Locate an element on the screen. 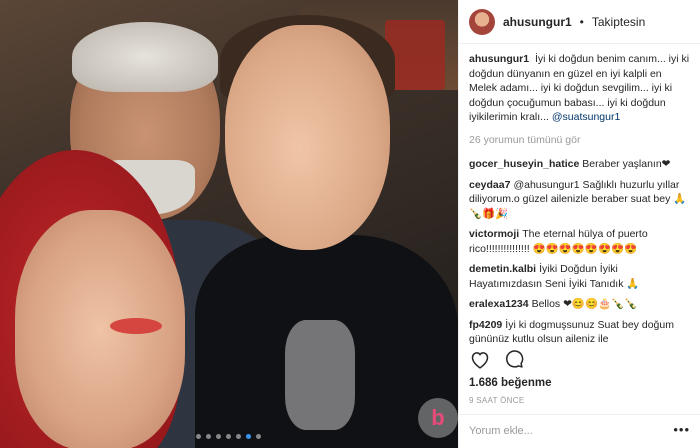 Image resolution: width=700 pixels, height=448 pixels. post-header: ahusungur1 • Takiptesin is located at coordinates (579, 22).